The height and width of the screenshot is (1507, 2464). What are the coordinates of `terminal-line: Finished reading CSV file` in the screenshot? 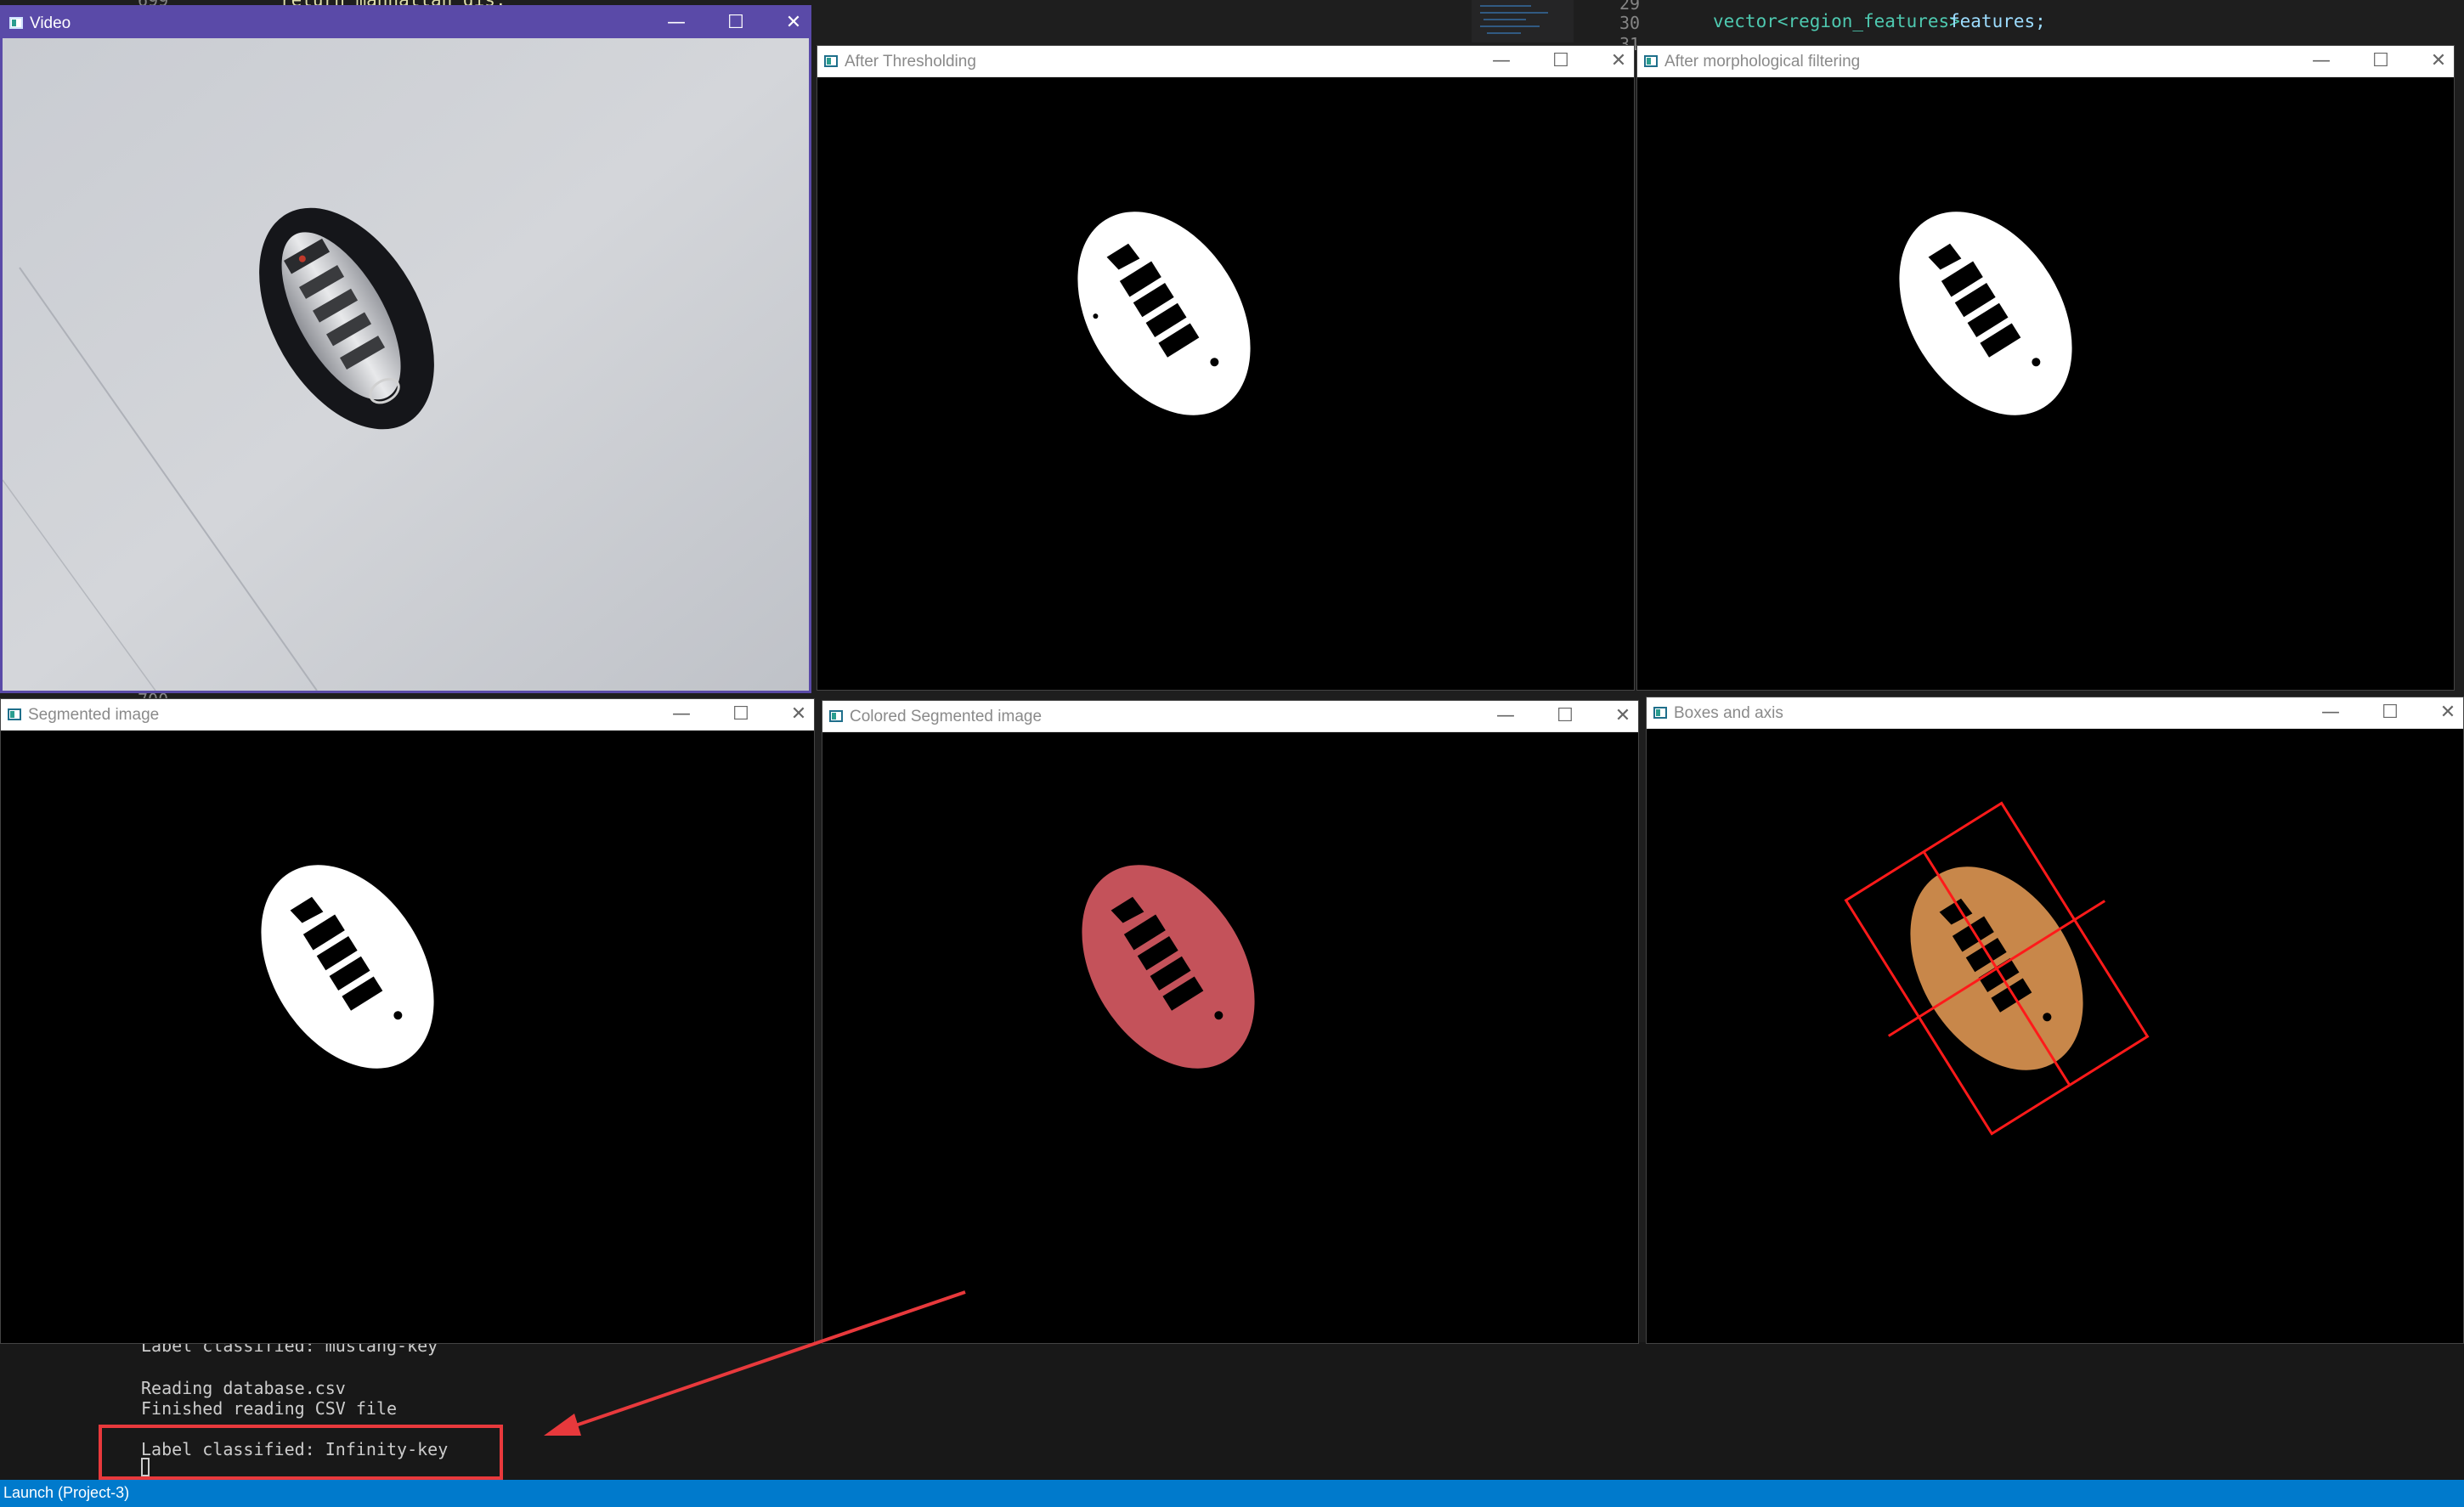 It's located at (269, 1408).